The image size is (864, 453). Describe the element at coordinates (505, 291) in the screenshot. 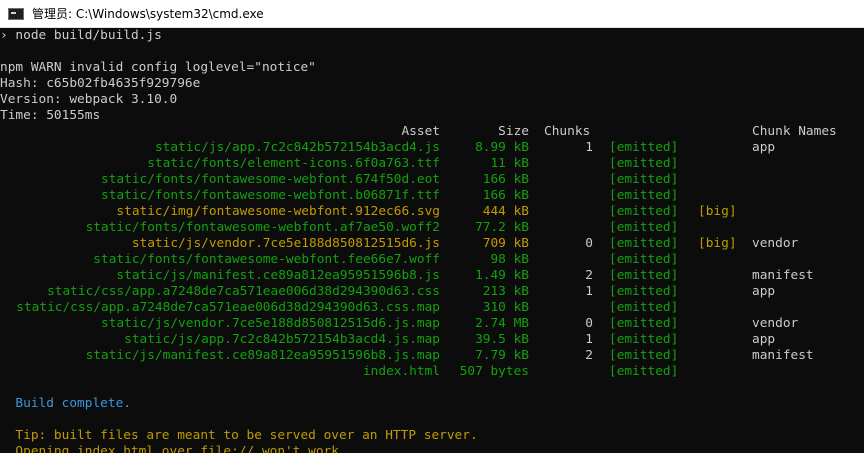

I see `asset-size: 213 kB` at that location.